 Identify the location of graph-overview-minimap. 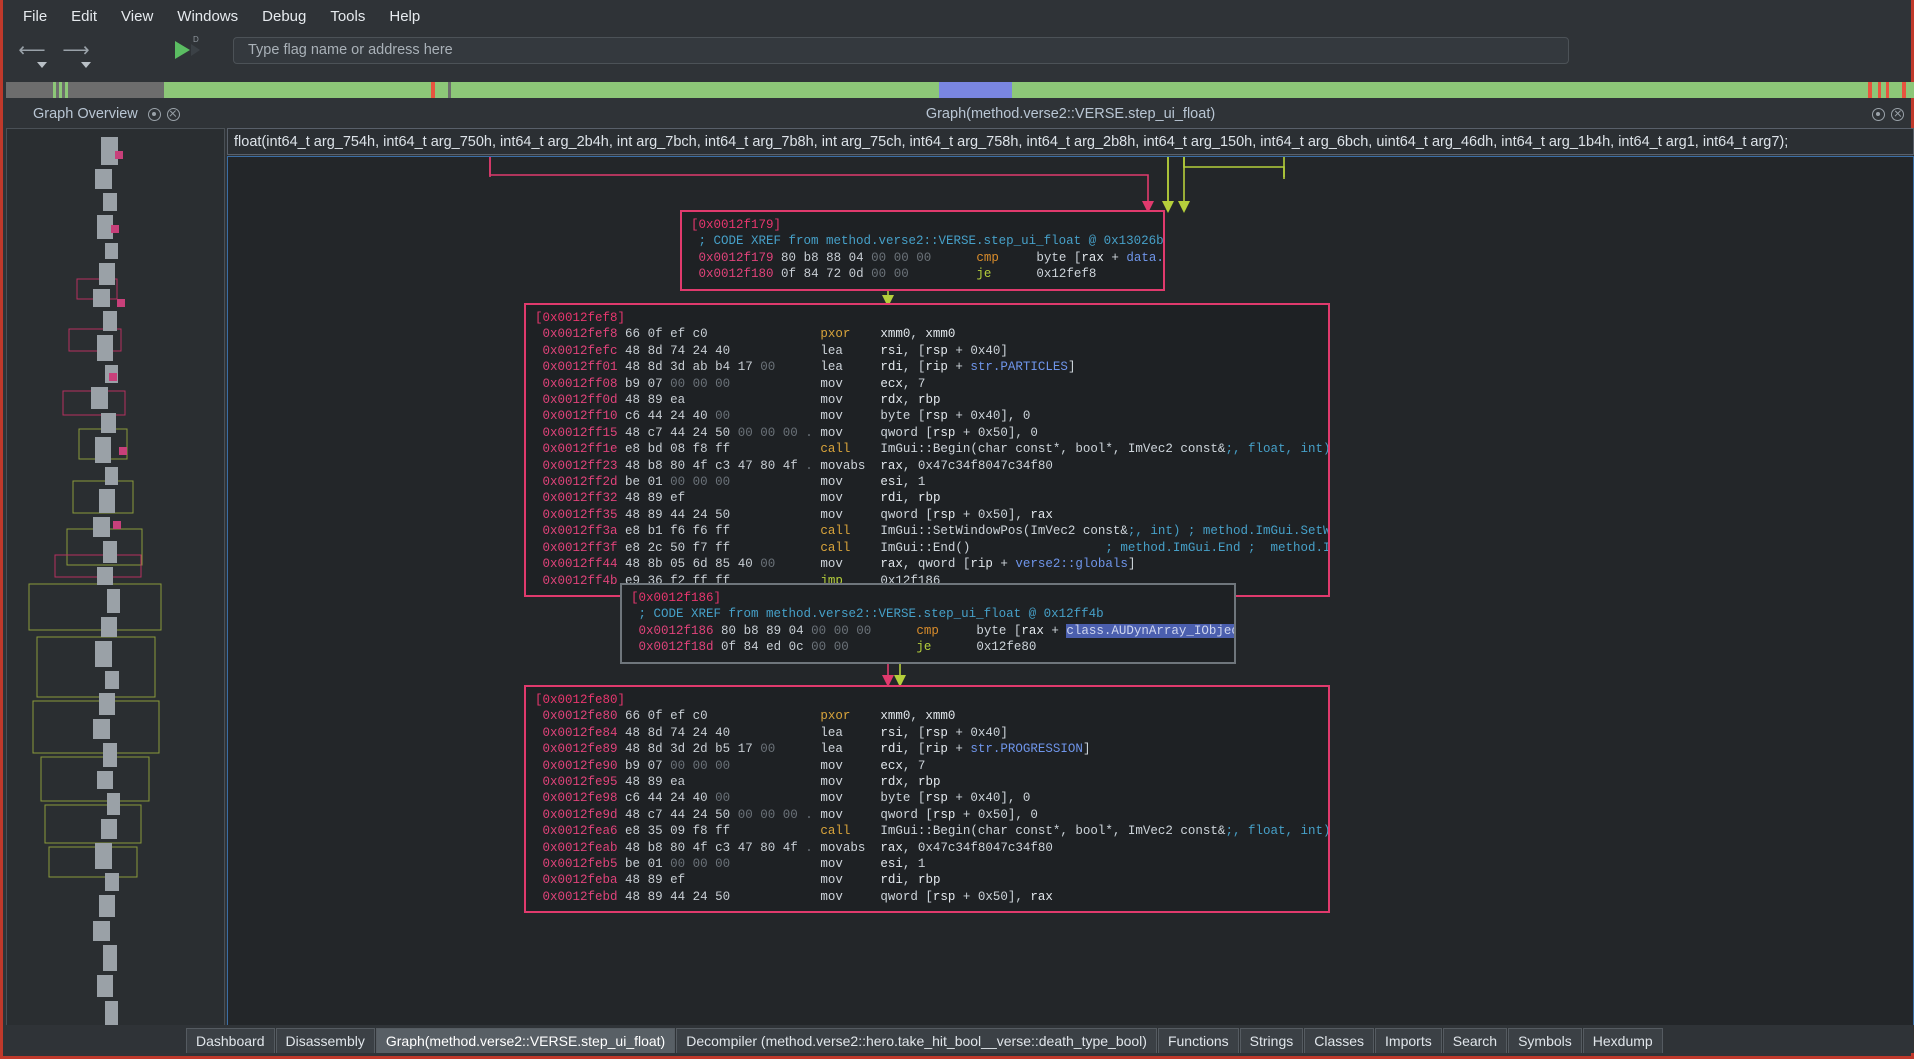
(95, 581).